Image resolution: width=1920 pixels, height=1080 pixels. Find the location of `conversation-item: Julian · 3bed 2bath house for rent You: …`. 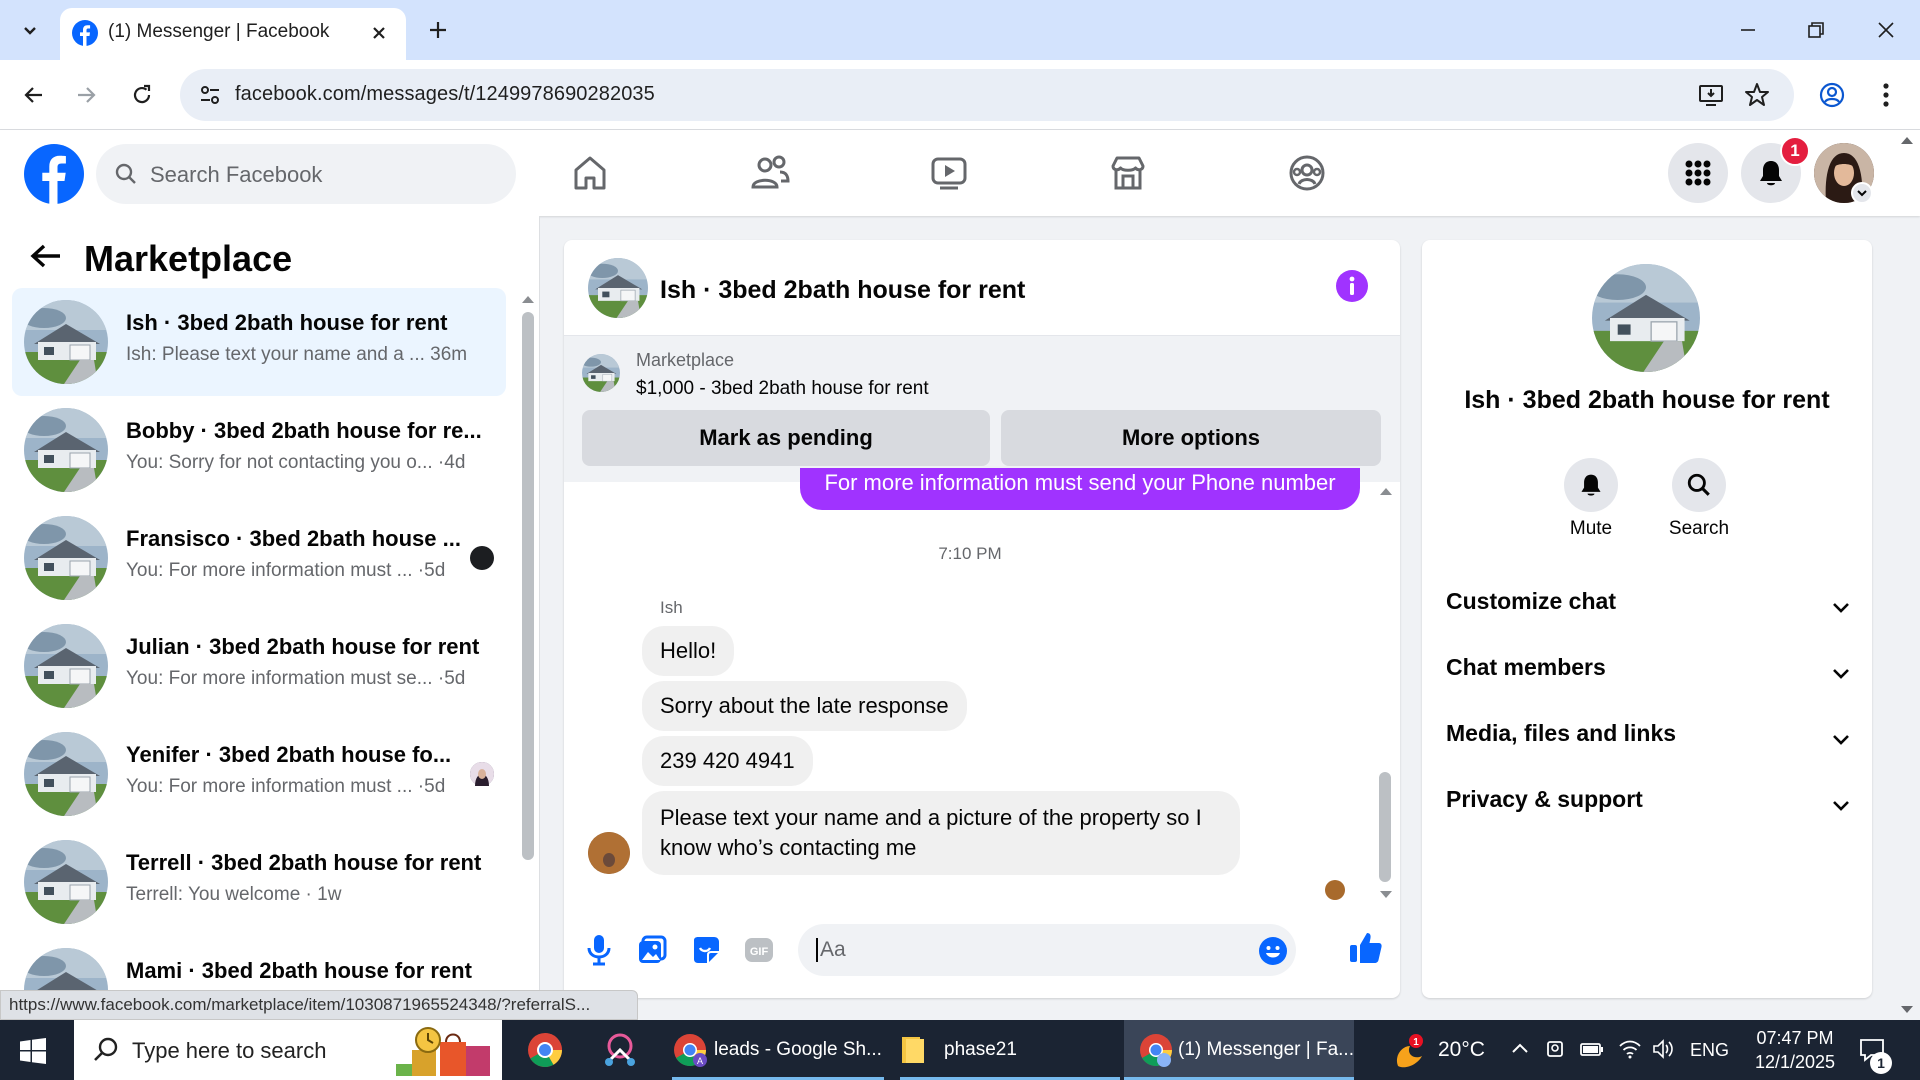

conversation-item: Julian · 3bed 2bath house for rent You: … is located at coordinates (259, 666).